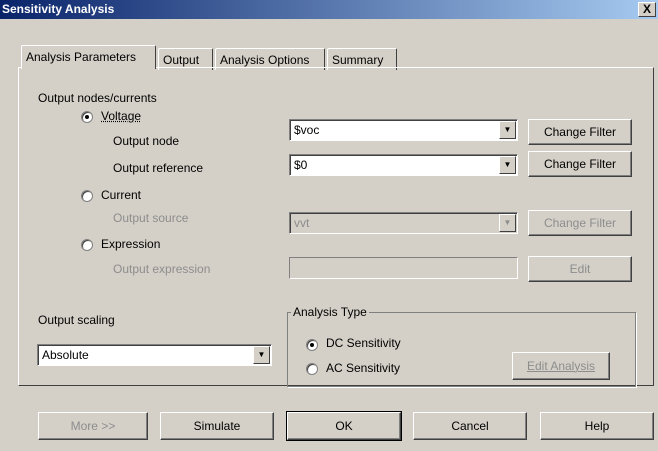 The image size is (658, 451). What do you see at coordinates (403, 223) in the screenshot?
I see `output-source-select: vvt ▼` at bounding box center [403, 223].